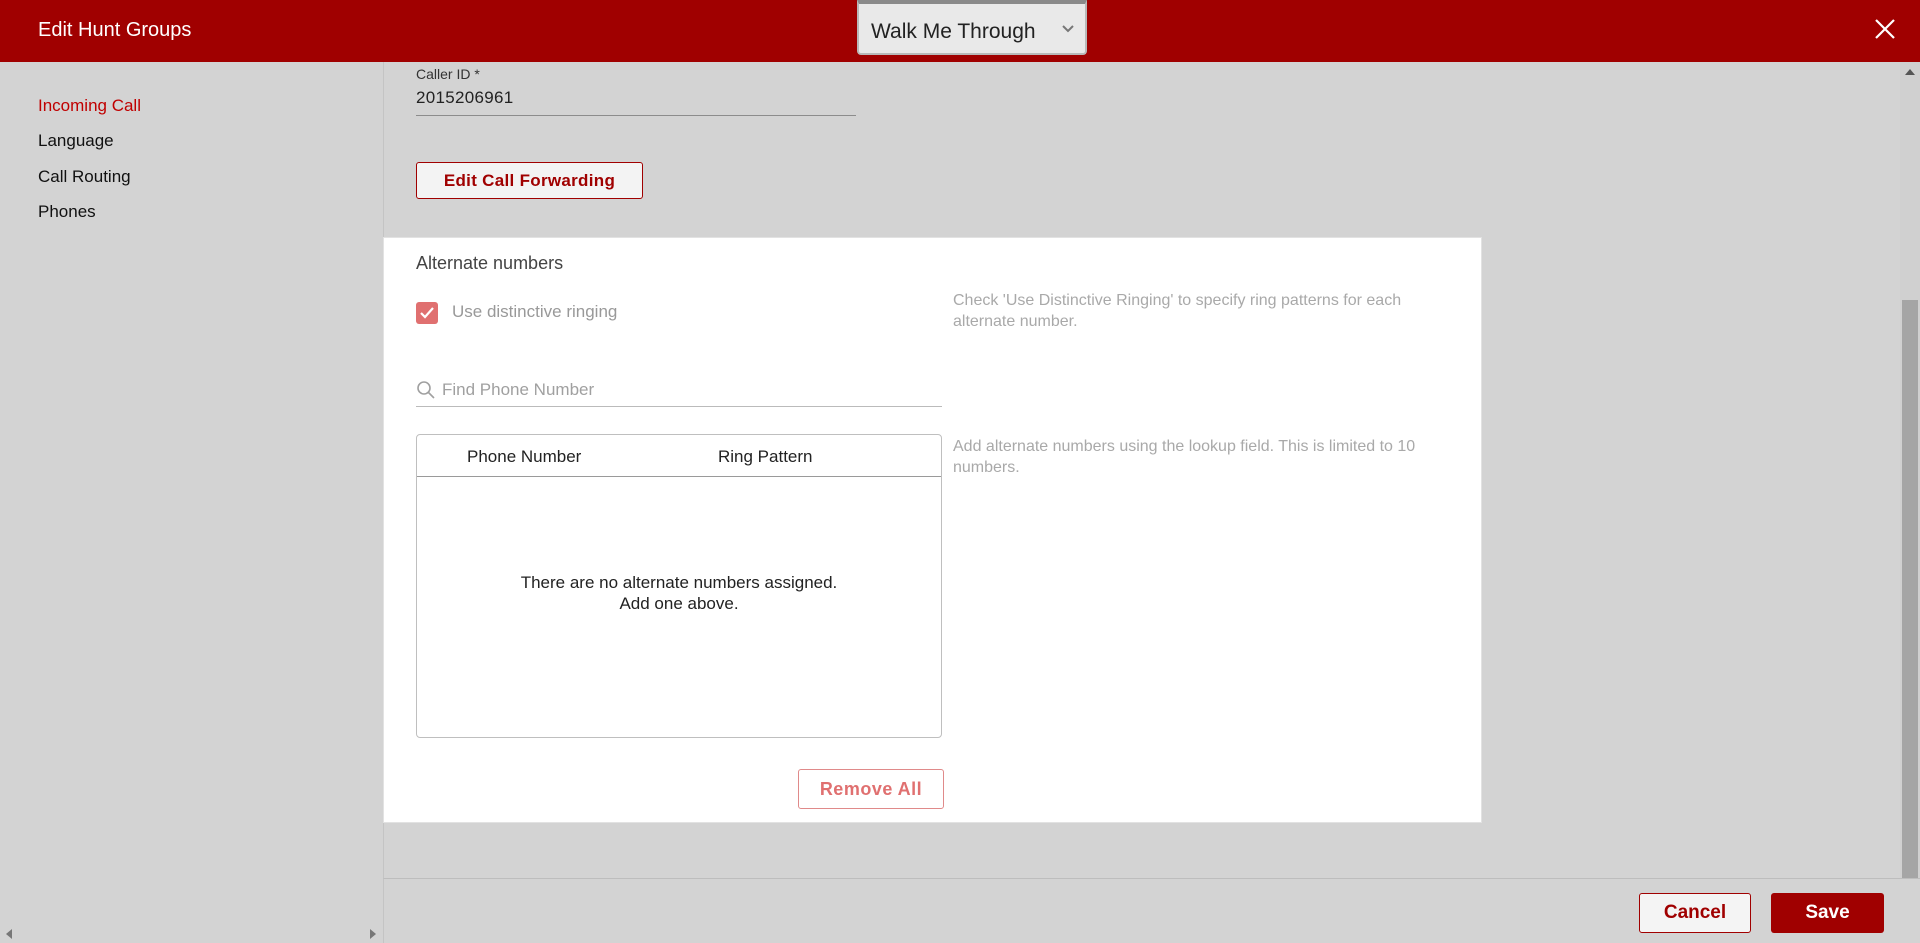 Image resolution: width=1920 pixels, height=943 pixels. Describe the element at coordinates (9, 934) in the screenshot. I see `scroll-left-arrow-icon` at that location.